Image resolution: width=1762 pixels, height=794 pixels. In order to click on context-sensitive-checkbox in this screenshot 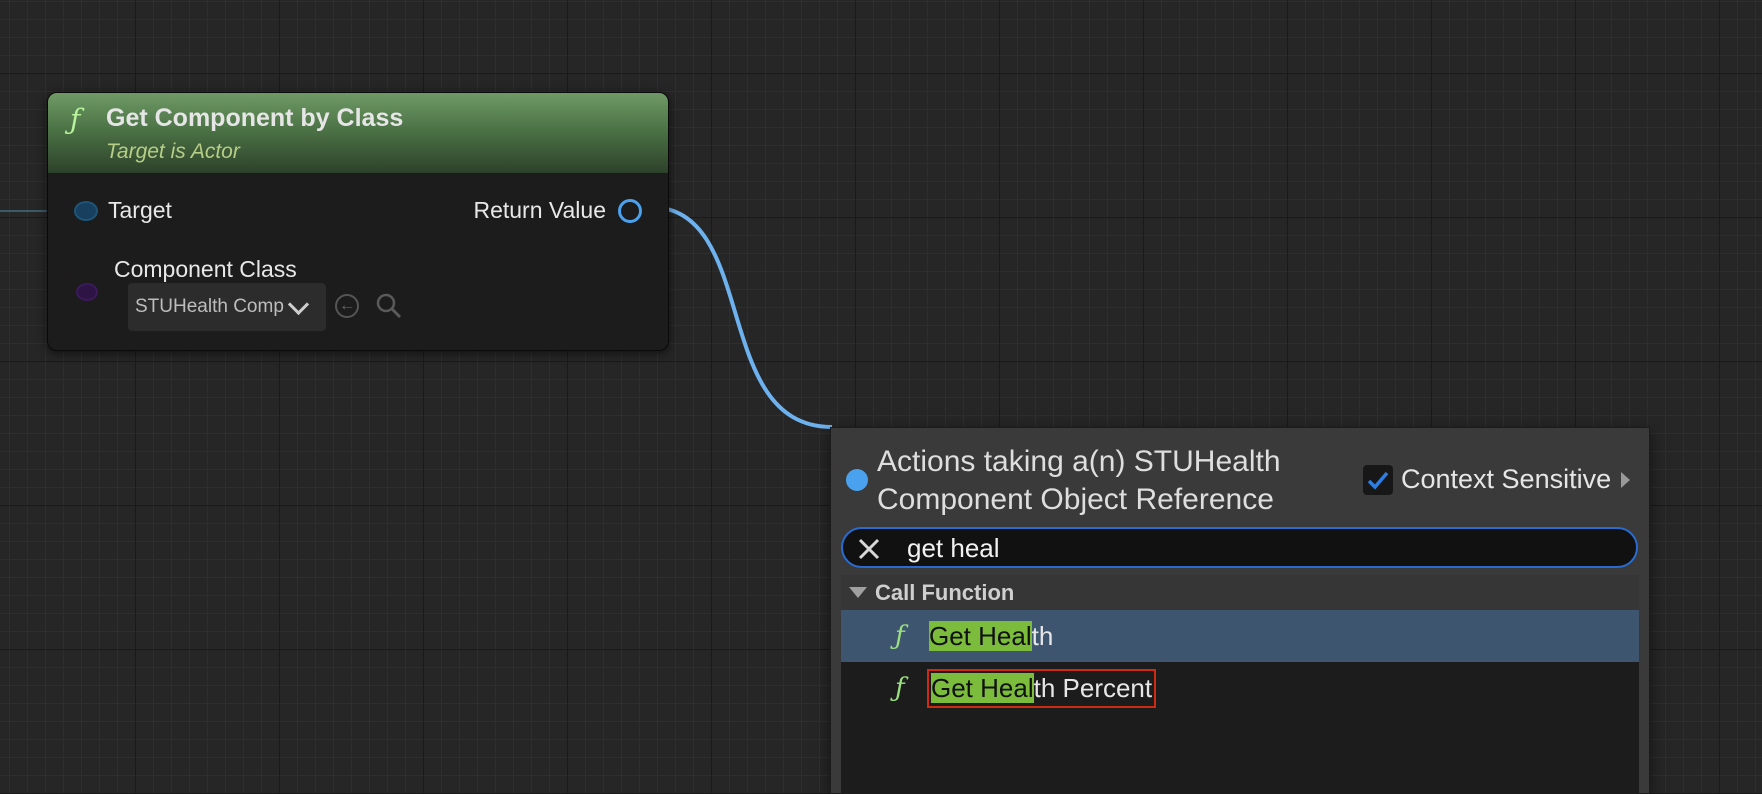, I will do `click(1378, 479)`.